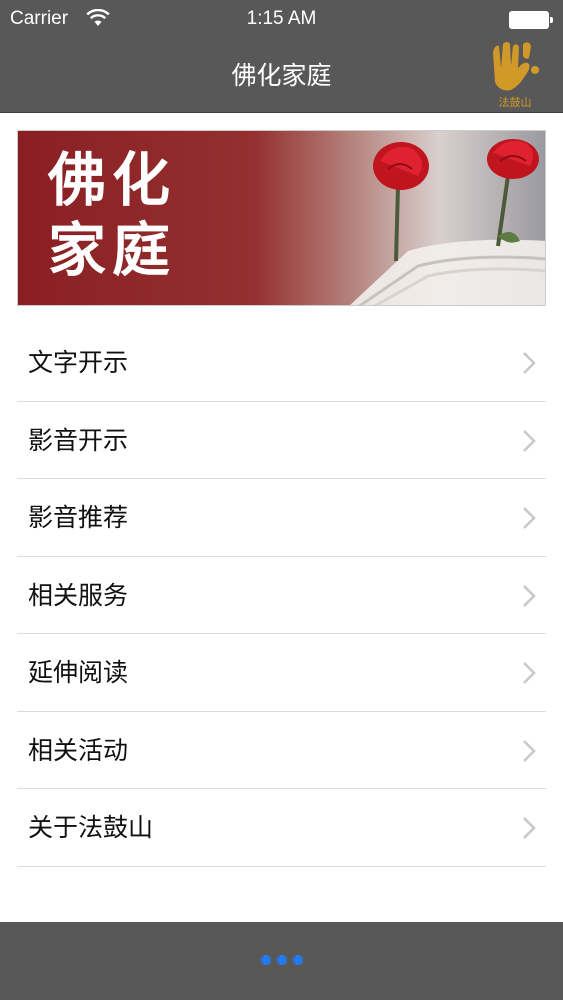 This screenshot has height=1000, width=563. Describe the element at coordinates (112, 180) in the screenshot. I see `banner-title-line1: 佛化` at that location.